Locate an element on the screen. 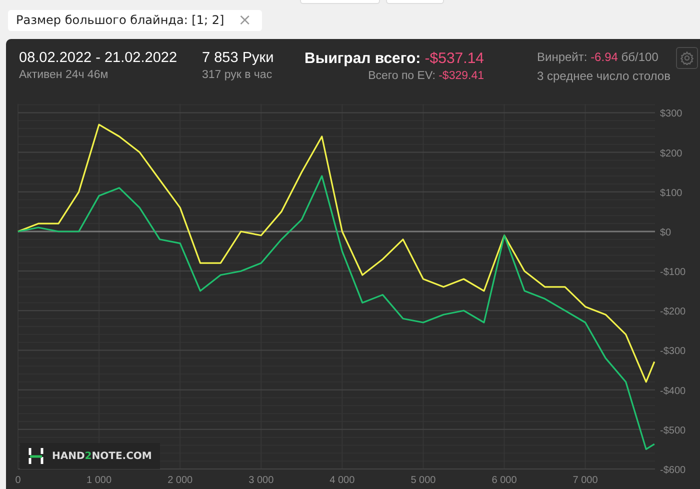 This screenshot has height=489, width=700. axis-tick-label: 0 is located at coordinates (18, 480).